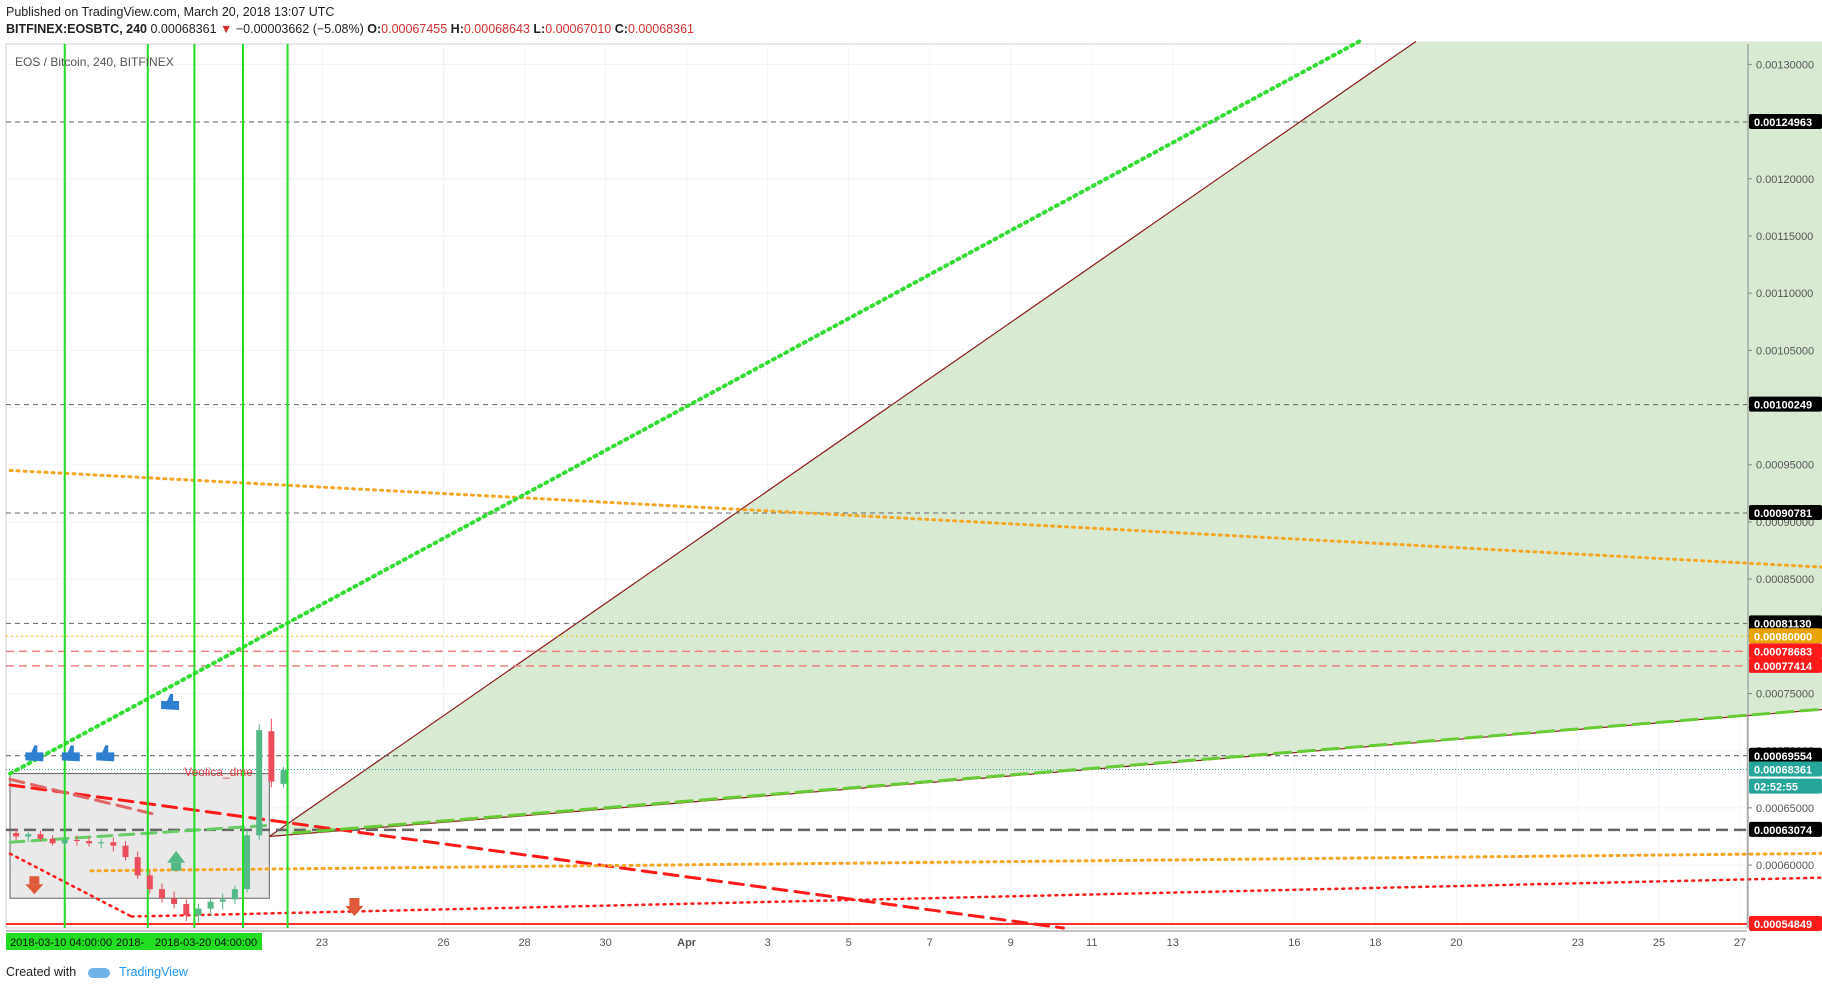 The height and width of the screenshot is (989, 1822). I want to click on price-label-text: 0.00077414, so click(1783, 667).